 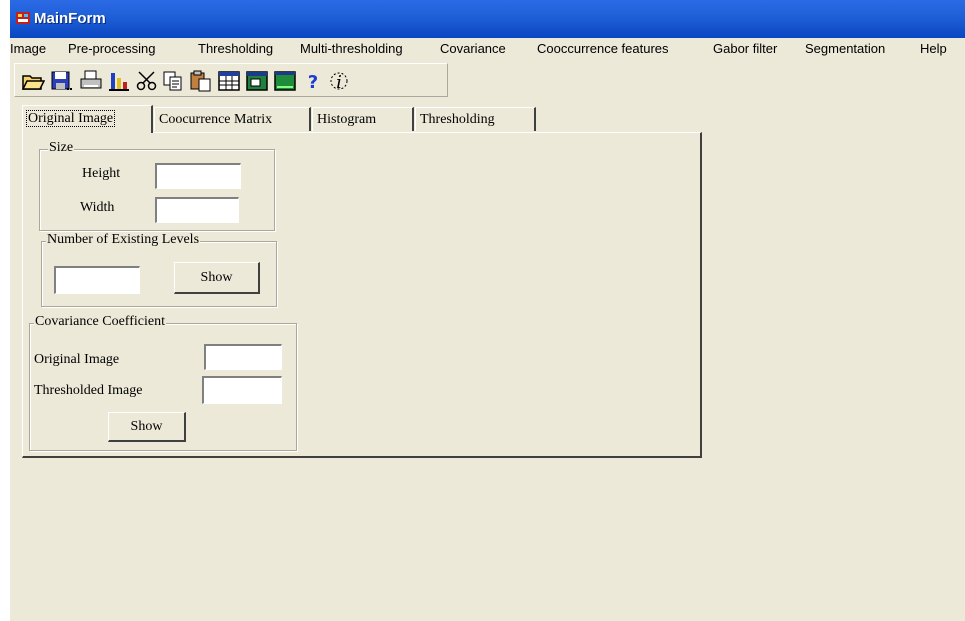 I want to click on help-icon: ?, so click(x=313, y=81).